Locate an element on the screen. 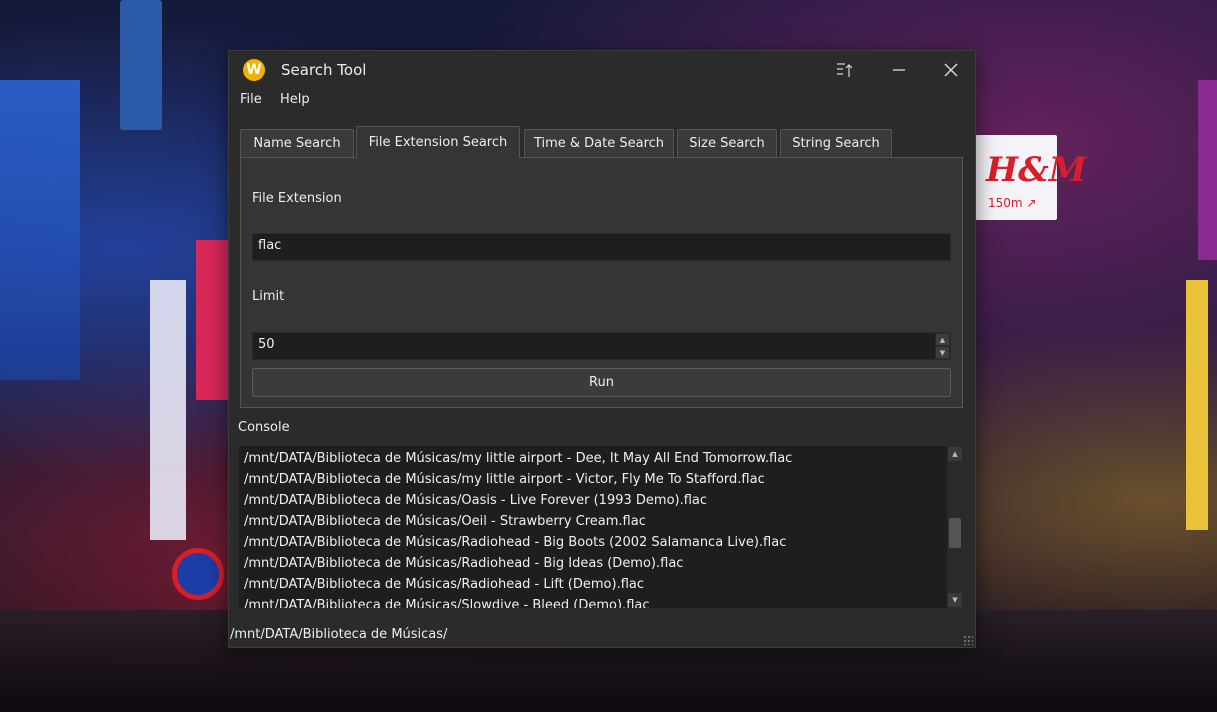 The height and width of the screenshot is (712, 1217). close-icon is located at coordinates (951, 70).